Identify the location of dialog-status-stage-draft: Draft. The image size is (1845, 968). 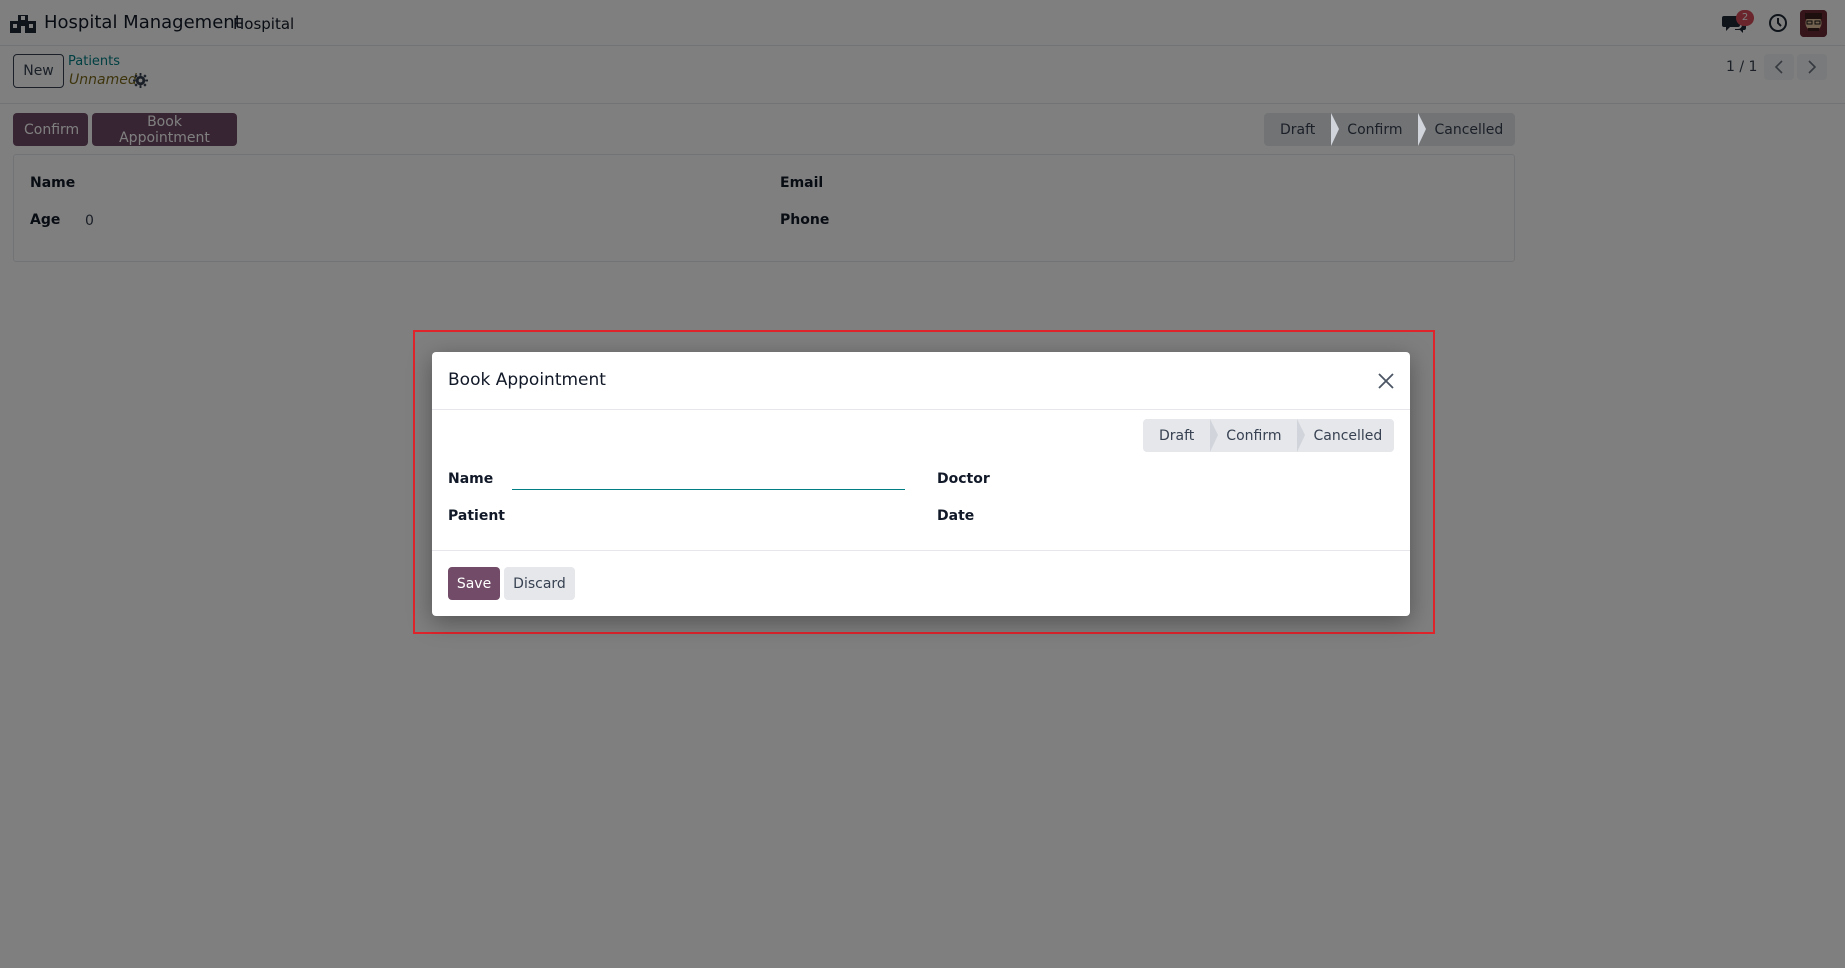
(1181, 435).